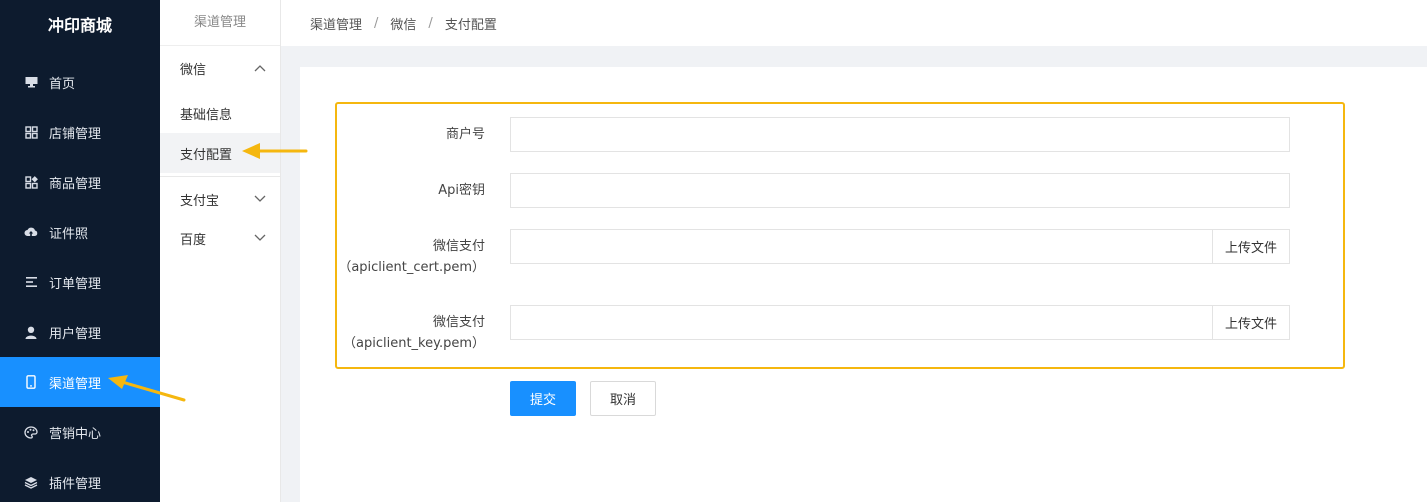  I want to click on breadcrumb-item: 微信, so click(403, 23).